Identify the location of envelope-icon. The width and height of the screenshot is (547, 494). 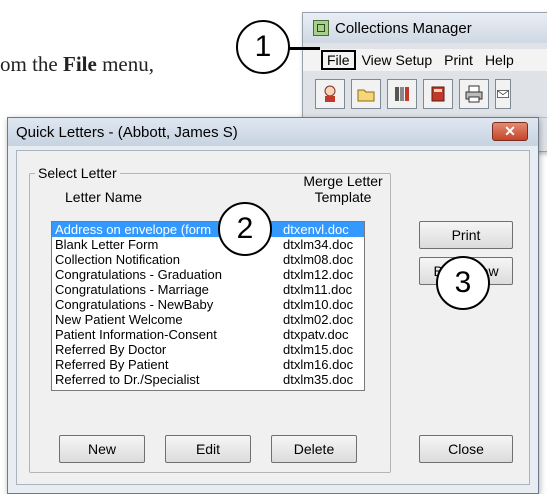
(503, 94).